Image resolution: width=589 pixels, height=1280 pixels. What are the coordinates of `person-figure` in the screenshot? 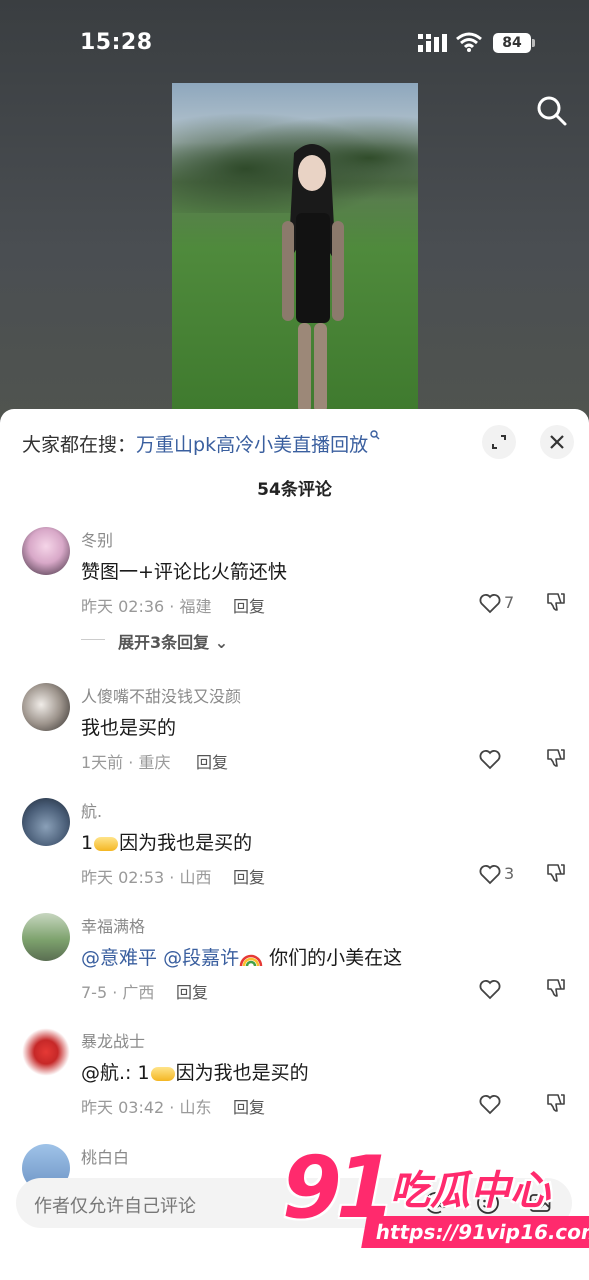 It's located at (313, 278).